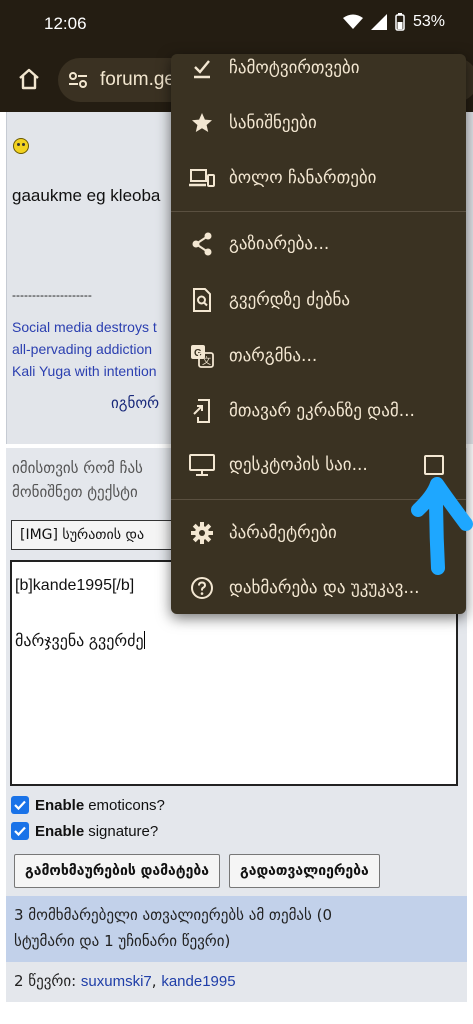  I want to click on readers-list: 2 წევრი: suxumski7, kande1995, so click(236, 983).